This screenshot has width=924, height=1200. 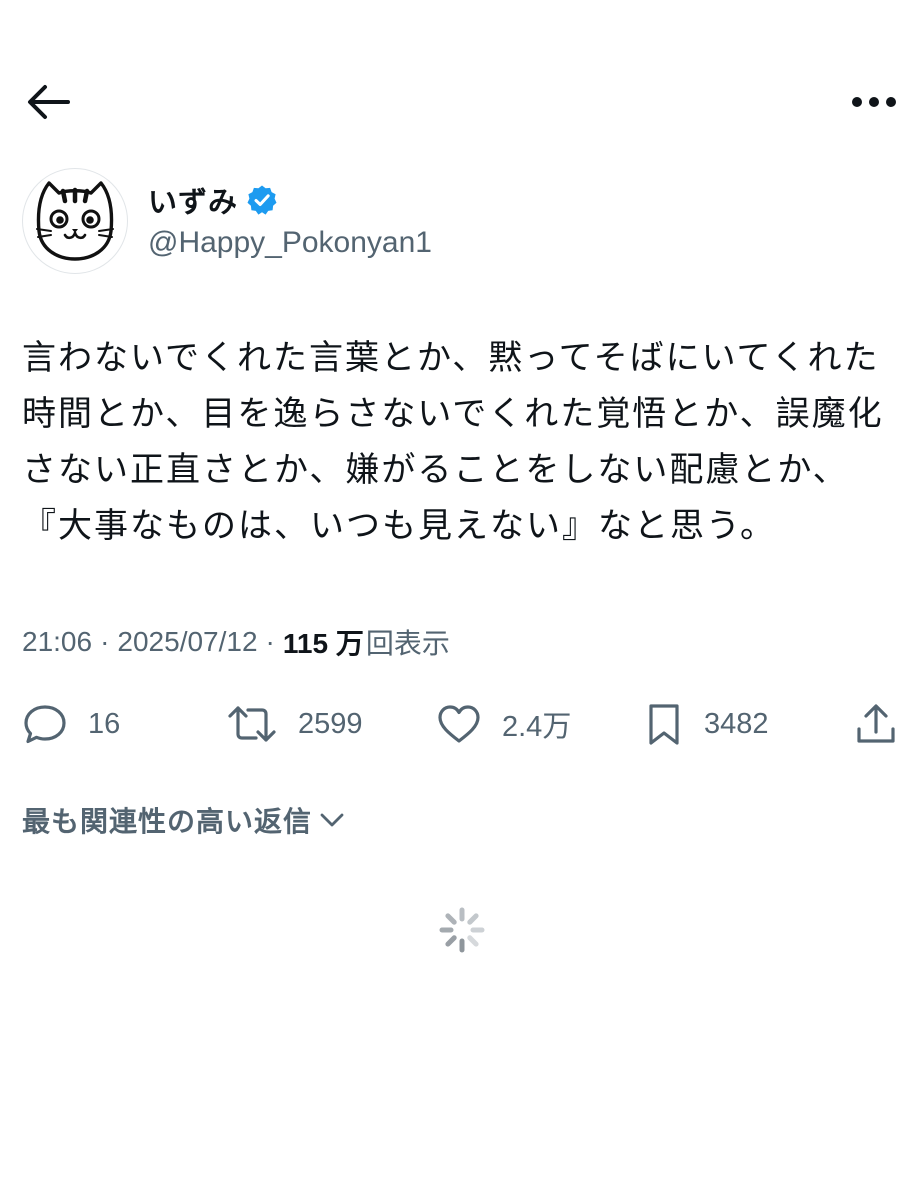 I want to click on bookmark-icon, so click(x=664, y=724).